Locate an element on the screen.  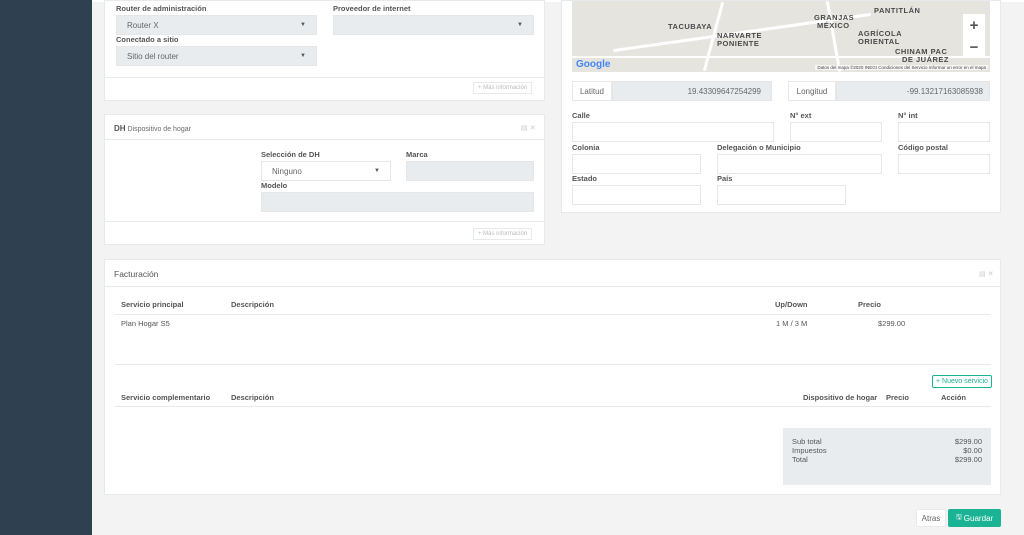
delegacion-input is located at coordinates (799, 164).